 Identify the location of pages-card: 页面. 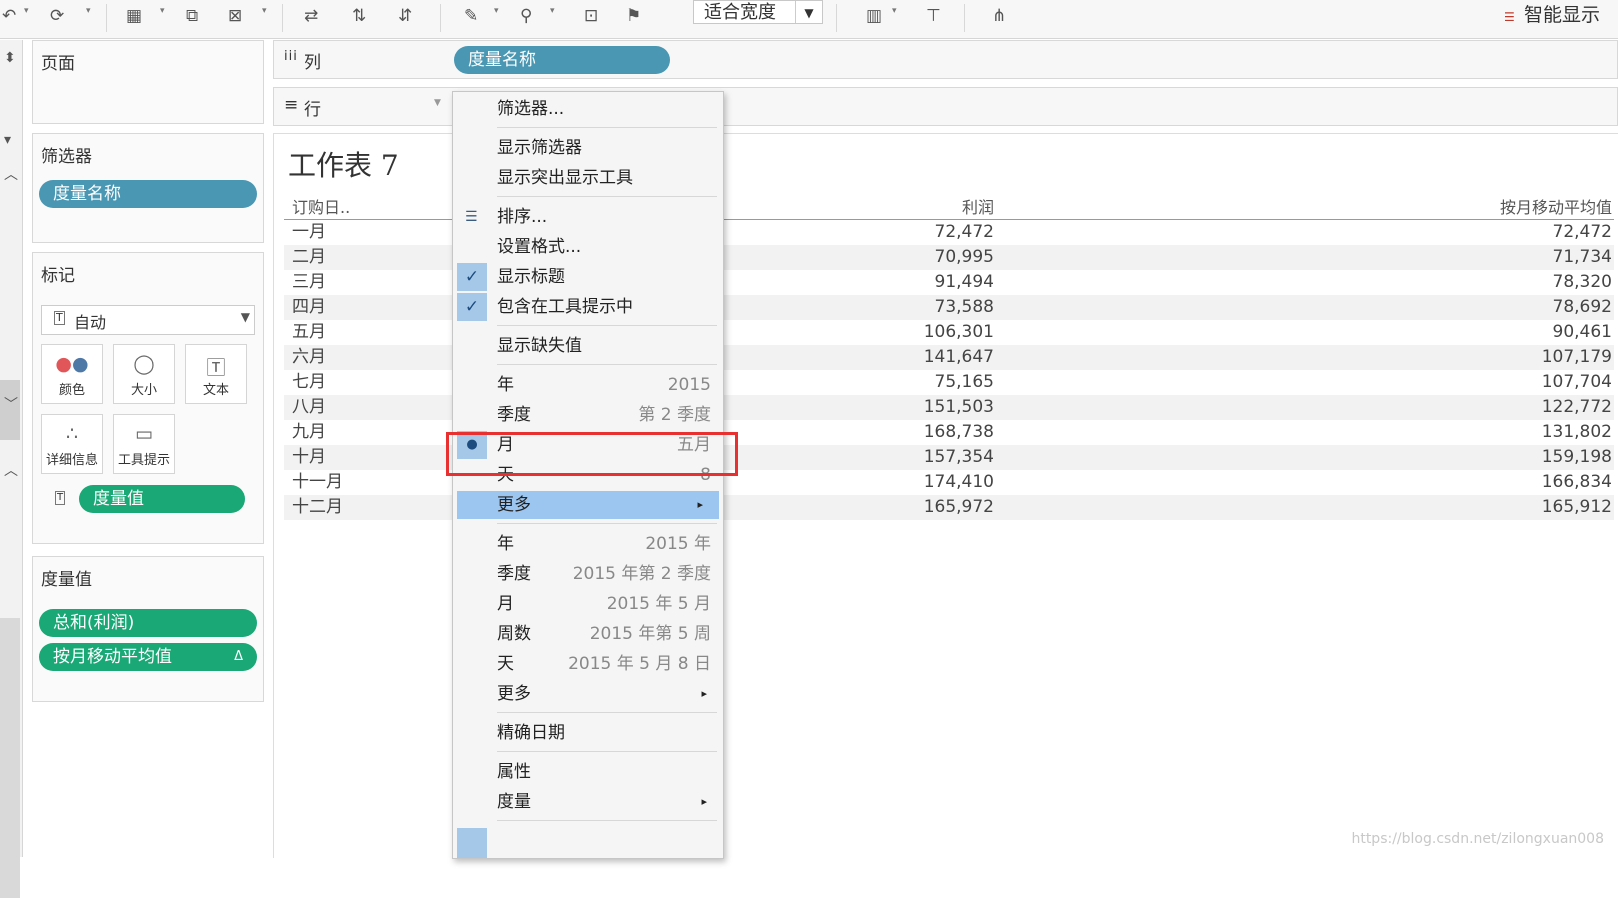
(148, 82).